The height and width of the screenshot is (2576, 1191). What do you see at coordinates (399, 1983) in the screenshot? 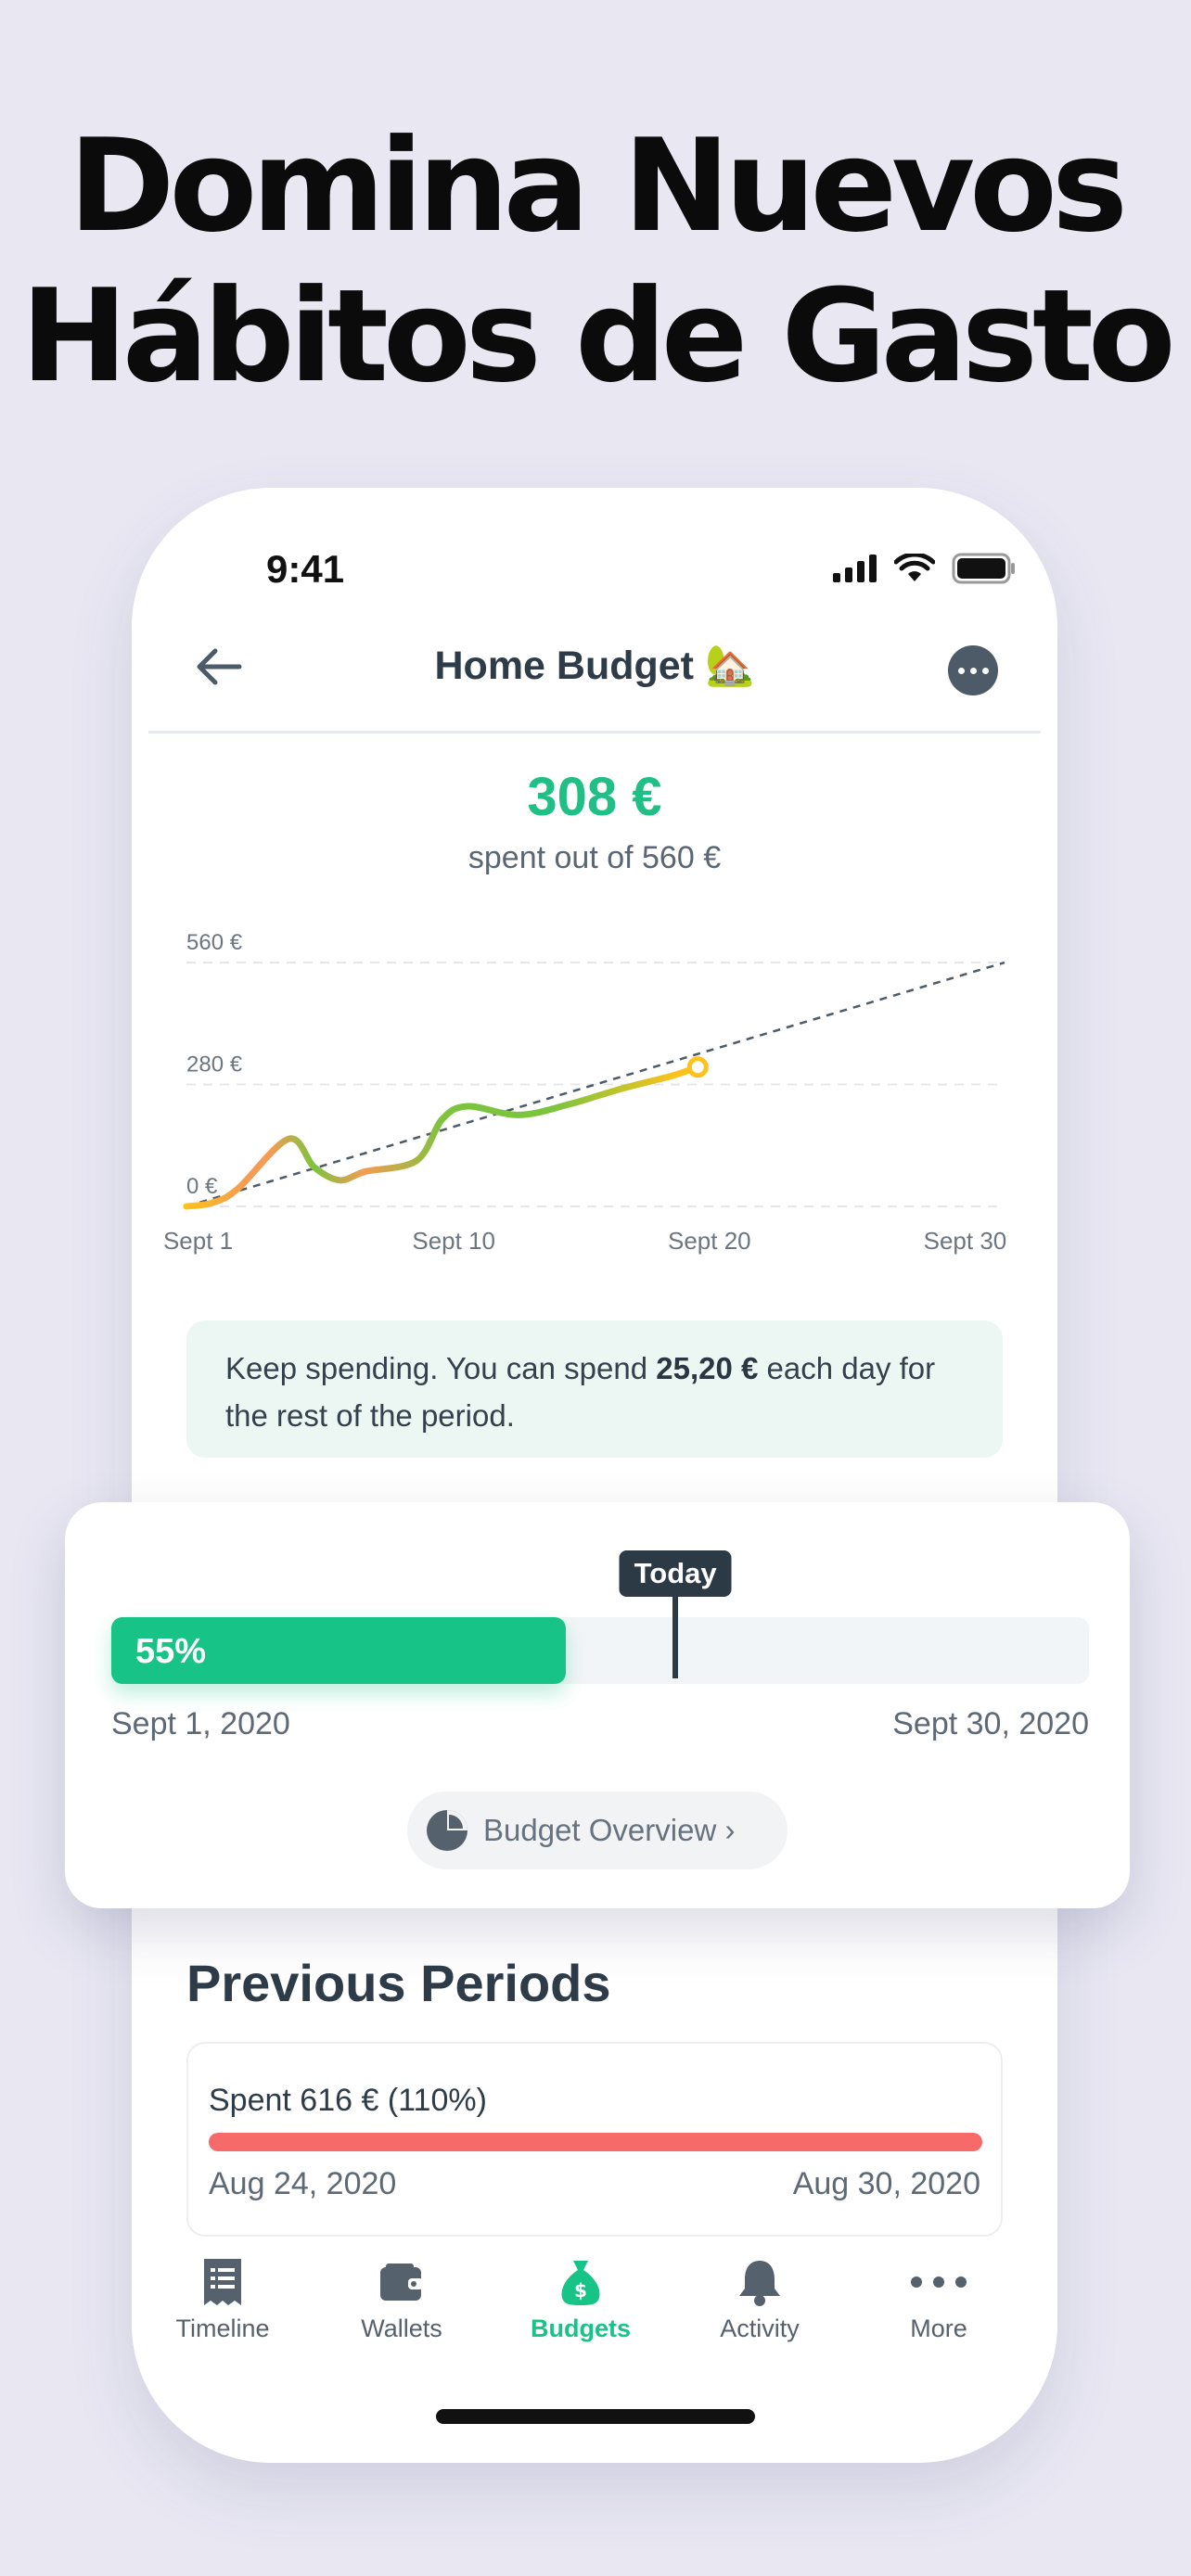
I see `previous-periods-title: Previous Periods` at bounding box center [399, 1983].